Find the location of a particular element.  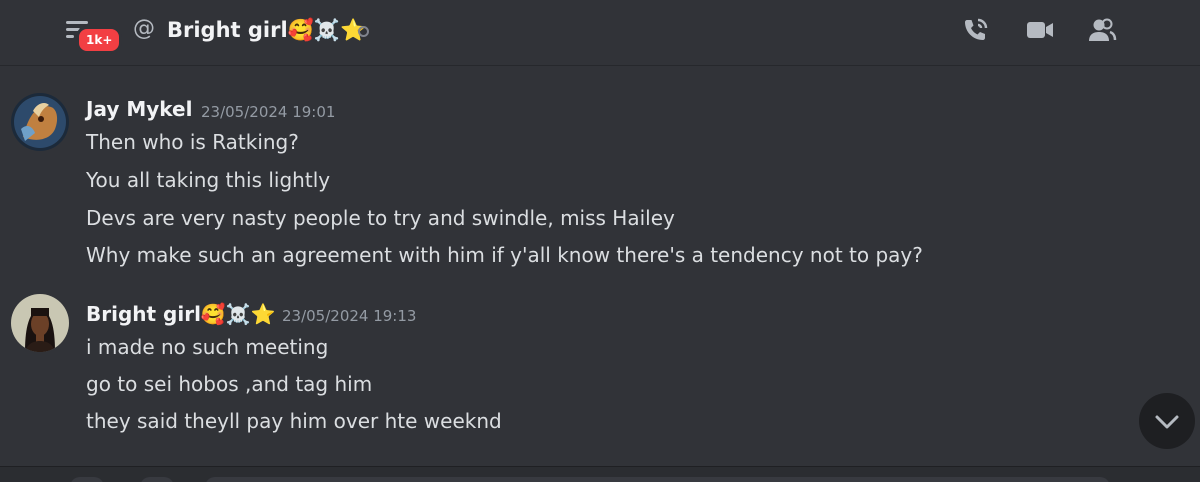

chevron-down-icon is located at coordinates (1167, 422).